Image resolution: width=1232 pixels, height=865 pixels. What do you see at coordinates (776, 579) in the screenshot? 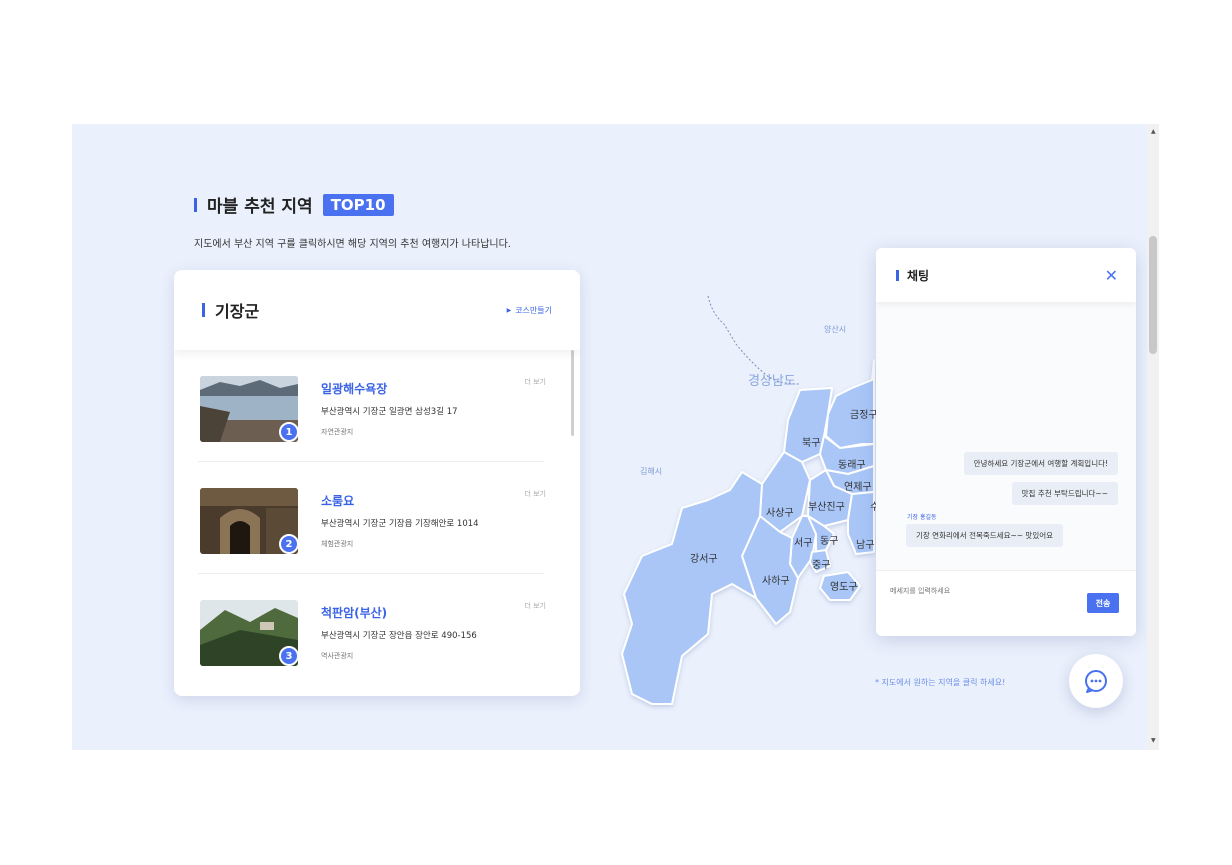
I see `label-saha: 사하구` at bounding box center [776, 579].